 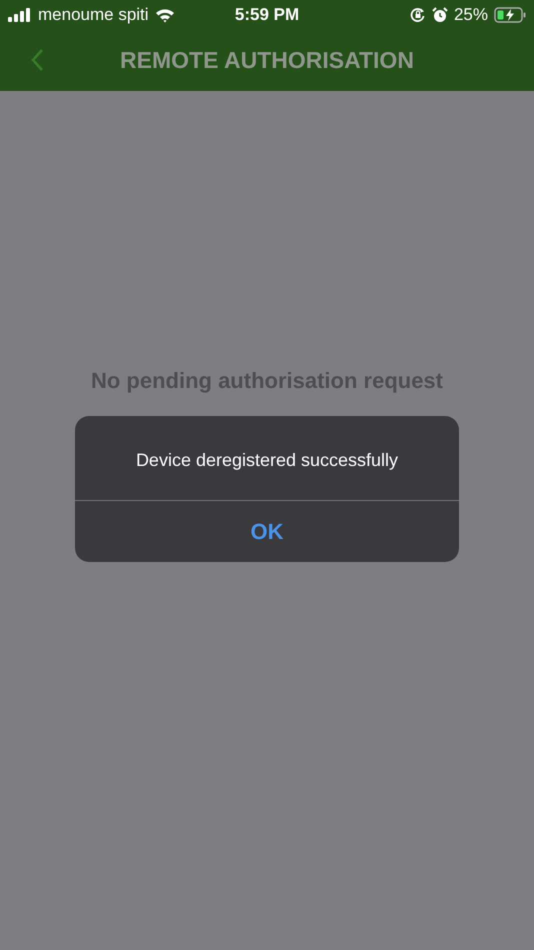 I want to click on alert-message: Device deregistered successfully, so click(x=267, y=458).